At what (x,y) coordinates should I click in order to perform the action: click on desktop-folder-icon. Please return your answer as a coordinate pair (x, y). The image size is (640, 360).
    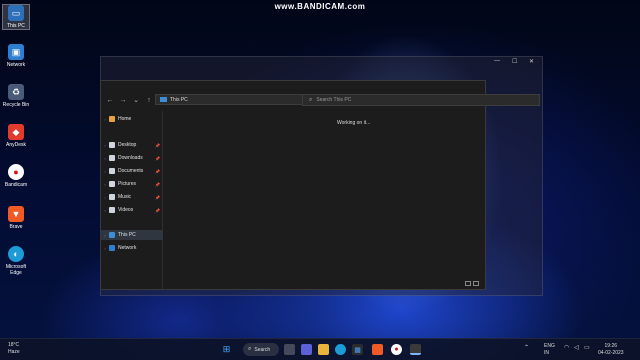
    Looking at the image, I should click on (112, 145).